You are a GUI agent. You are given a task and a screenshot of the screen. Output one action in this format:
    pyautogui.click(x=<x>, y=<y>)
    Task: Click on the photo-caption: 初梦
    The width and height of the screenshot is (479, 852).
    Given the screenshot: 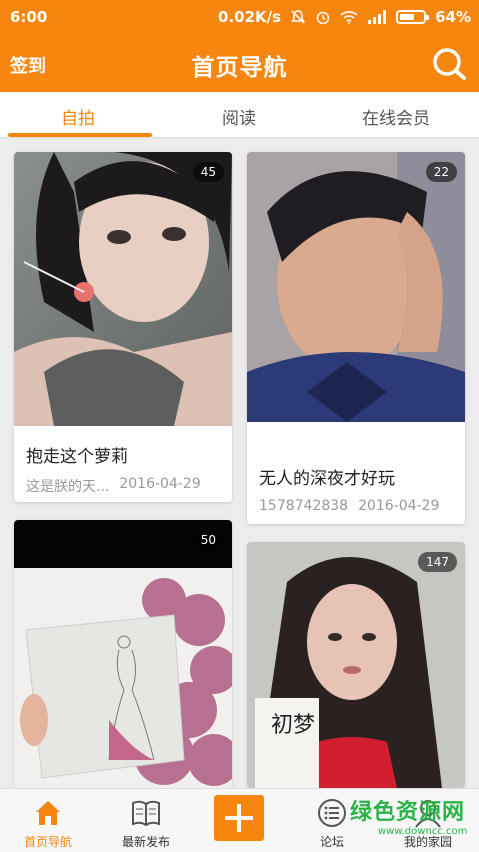 What is the action you would take?
    pyautogui.click(x=293, y=725)
    